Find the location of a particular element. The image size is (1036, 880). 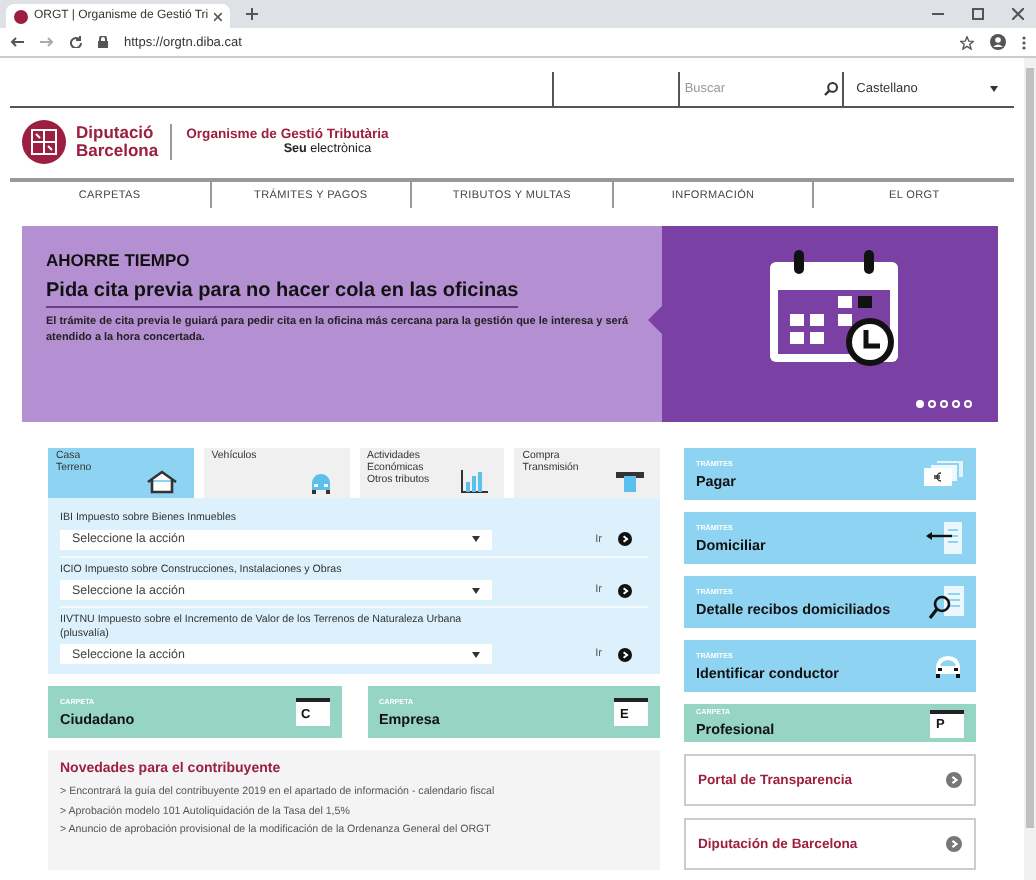

lock-icon is located at coordinates (103, 42).